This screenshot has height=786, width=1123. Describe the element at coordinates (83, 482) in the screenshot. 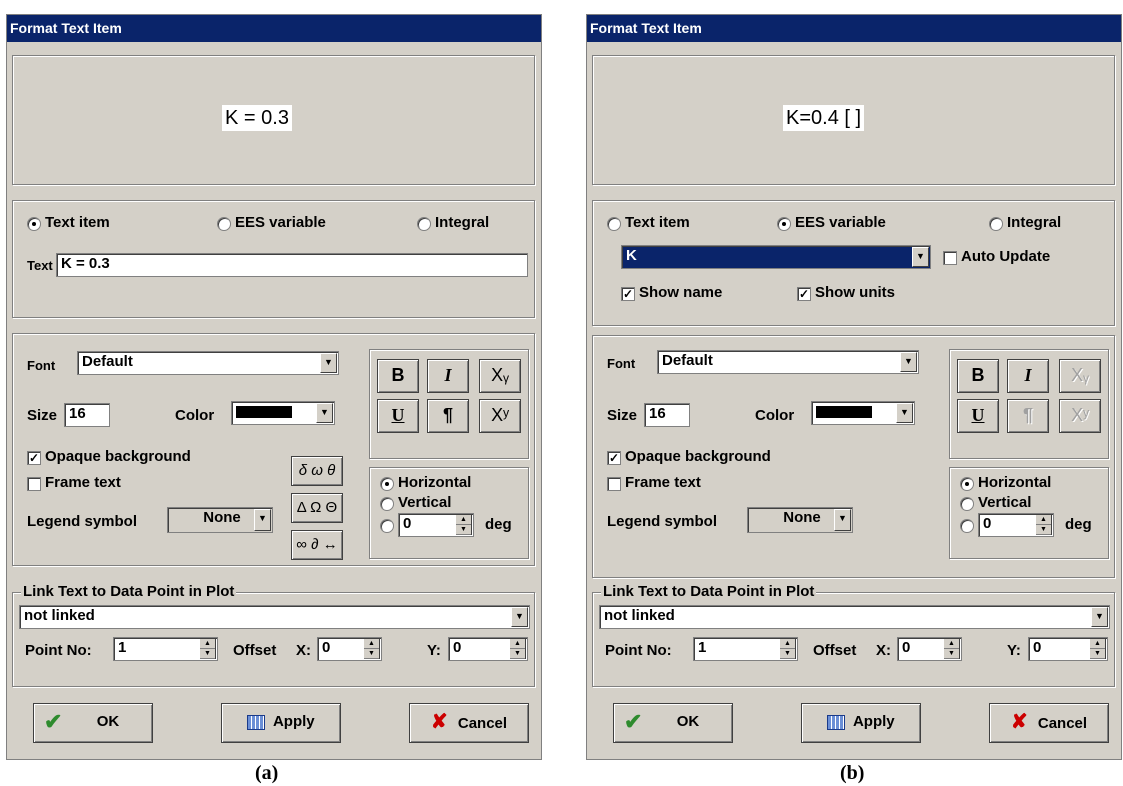

I see `frame-label: Frame text` at that location.